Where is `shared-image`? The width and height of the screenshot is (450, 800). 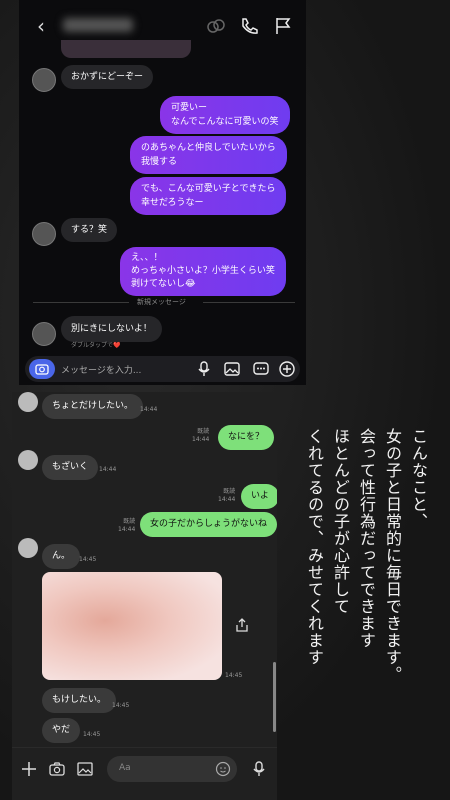 shared-image is located at coordinates (132, 626).